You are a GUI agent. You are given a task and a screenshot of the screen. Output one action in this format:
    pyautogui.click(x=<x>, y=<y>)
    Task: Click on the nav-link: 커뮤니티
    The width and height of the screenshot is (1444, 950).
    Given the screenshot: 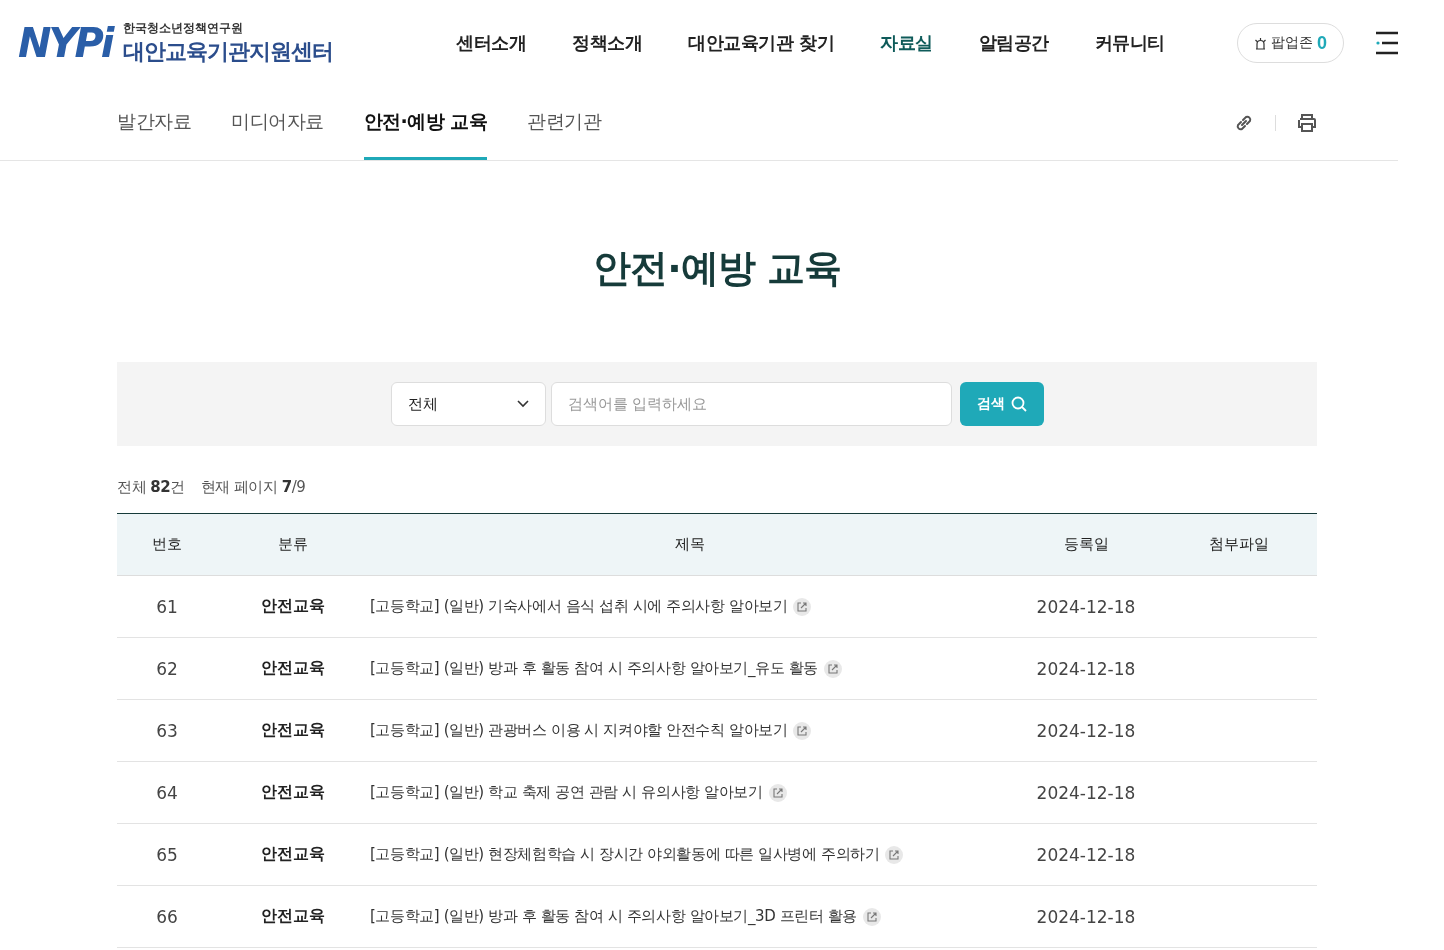 What is the action you would take?
    pyautogui.click(x=1129, y=43)
    